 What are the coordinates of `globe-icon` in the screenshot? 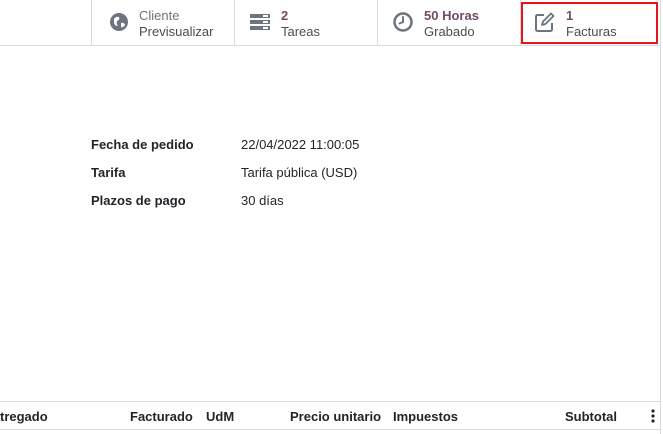 It's located at (119, 22).